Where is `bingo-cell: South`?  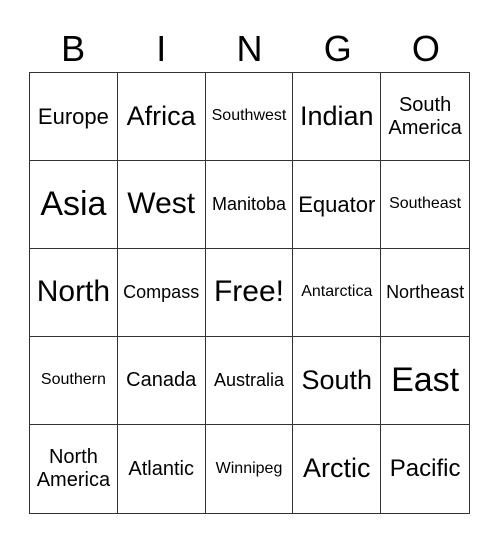
bingo-cell: South is located at coordinates (337, 381).